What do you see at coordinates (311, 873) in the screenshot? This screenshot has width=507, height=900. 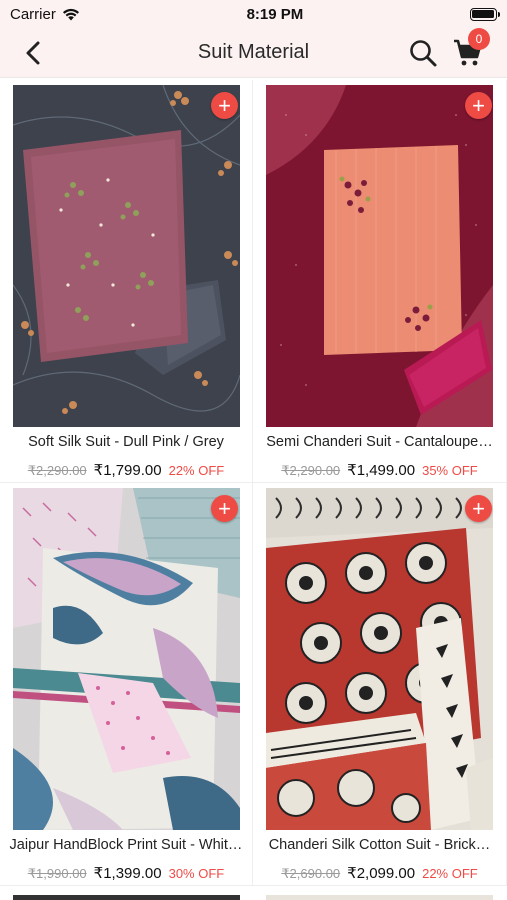 I see `original-price: ₹2,690.00` at bounding box center [311, 873].